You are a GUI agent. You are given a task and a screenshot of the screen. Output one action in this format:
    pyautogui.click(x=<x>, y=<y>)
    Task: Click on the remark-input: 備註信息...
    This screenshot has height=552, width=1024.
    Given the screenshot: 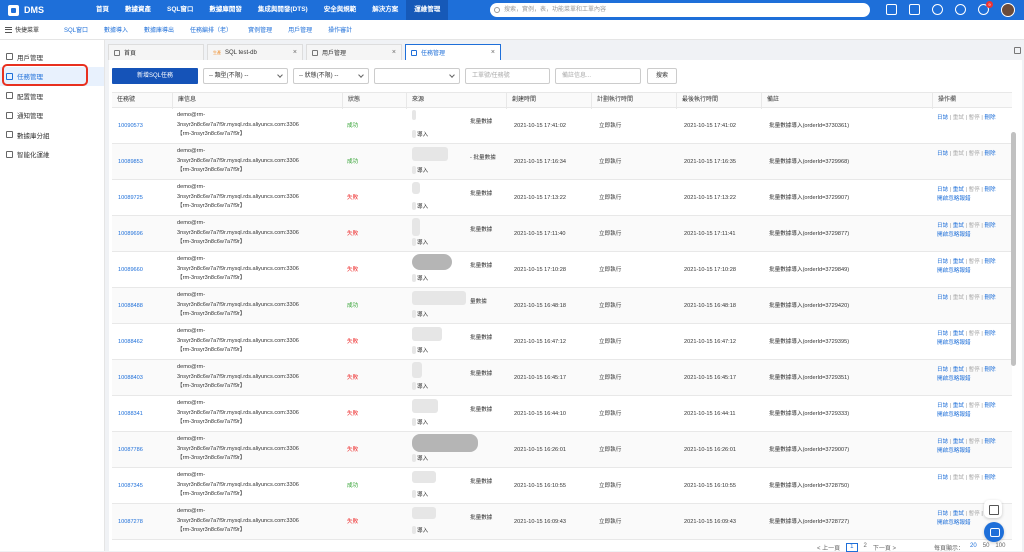 What is the action you would take?
    pyautogui.click(x=598, y=76)
    